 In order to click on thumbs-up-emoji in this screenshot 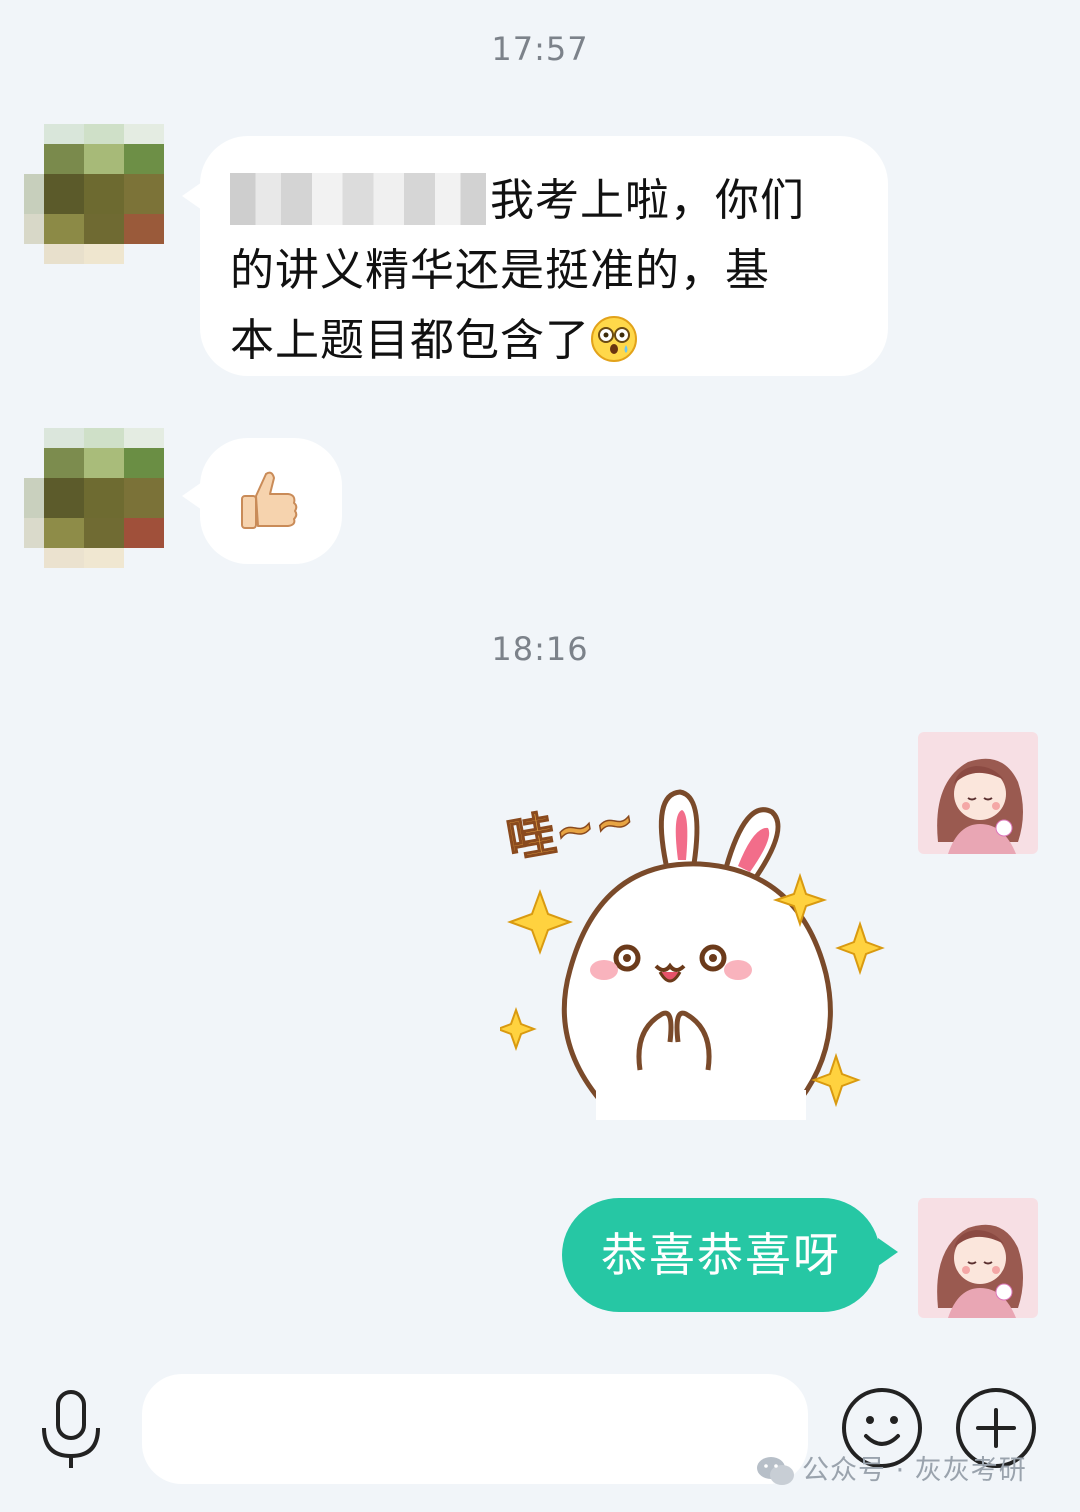, I will do `click(269, 500)`.